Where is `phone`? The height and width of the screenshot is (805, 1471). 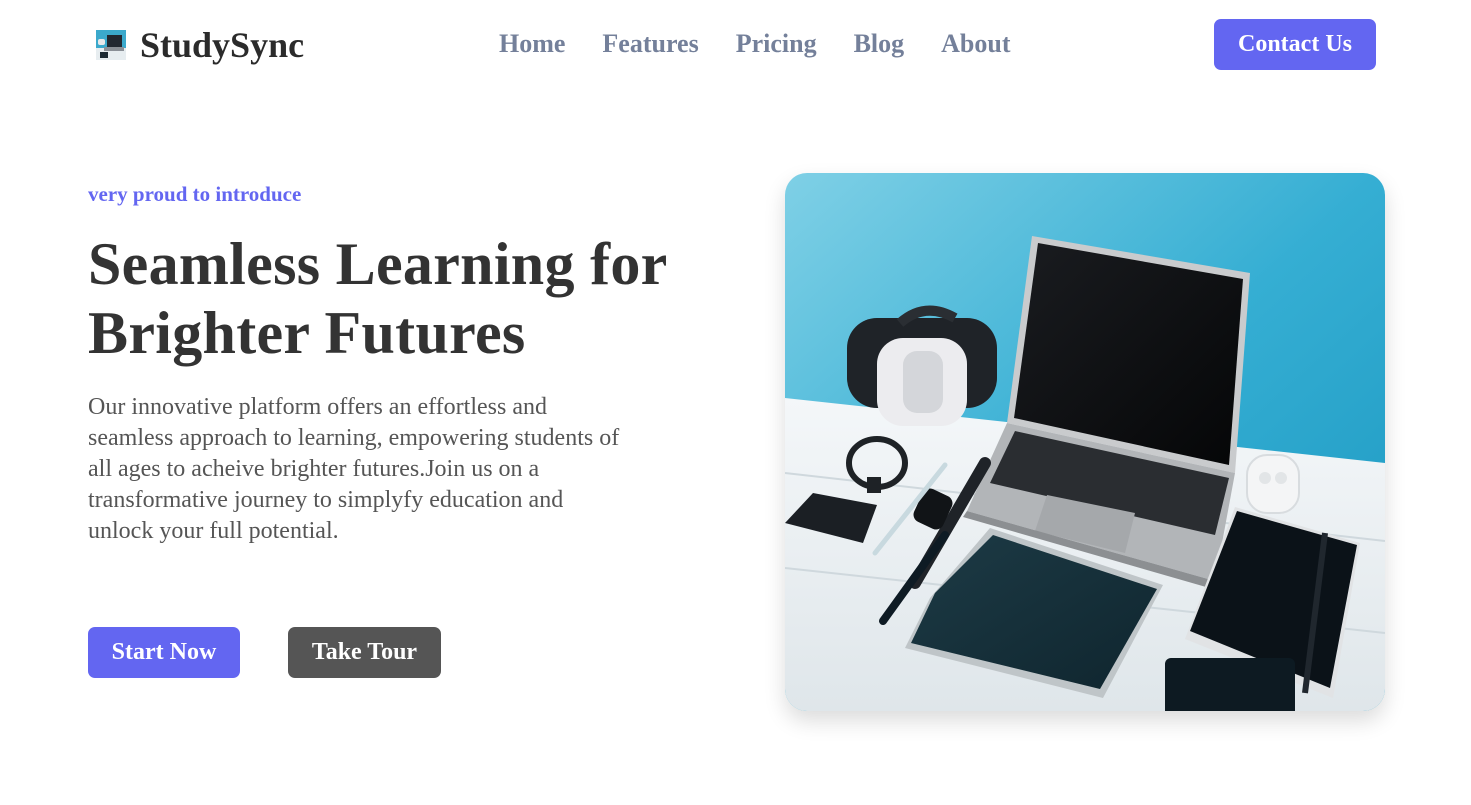
phone is located at coordinates (1230, 684).